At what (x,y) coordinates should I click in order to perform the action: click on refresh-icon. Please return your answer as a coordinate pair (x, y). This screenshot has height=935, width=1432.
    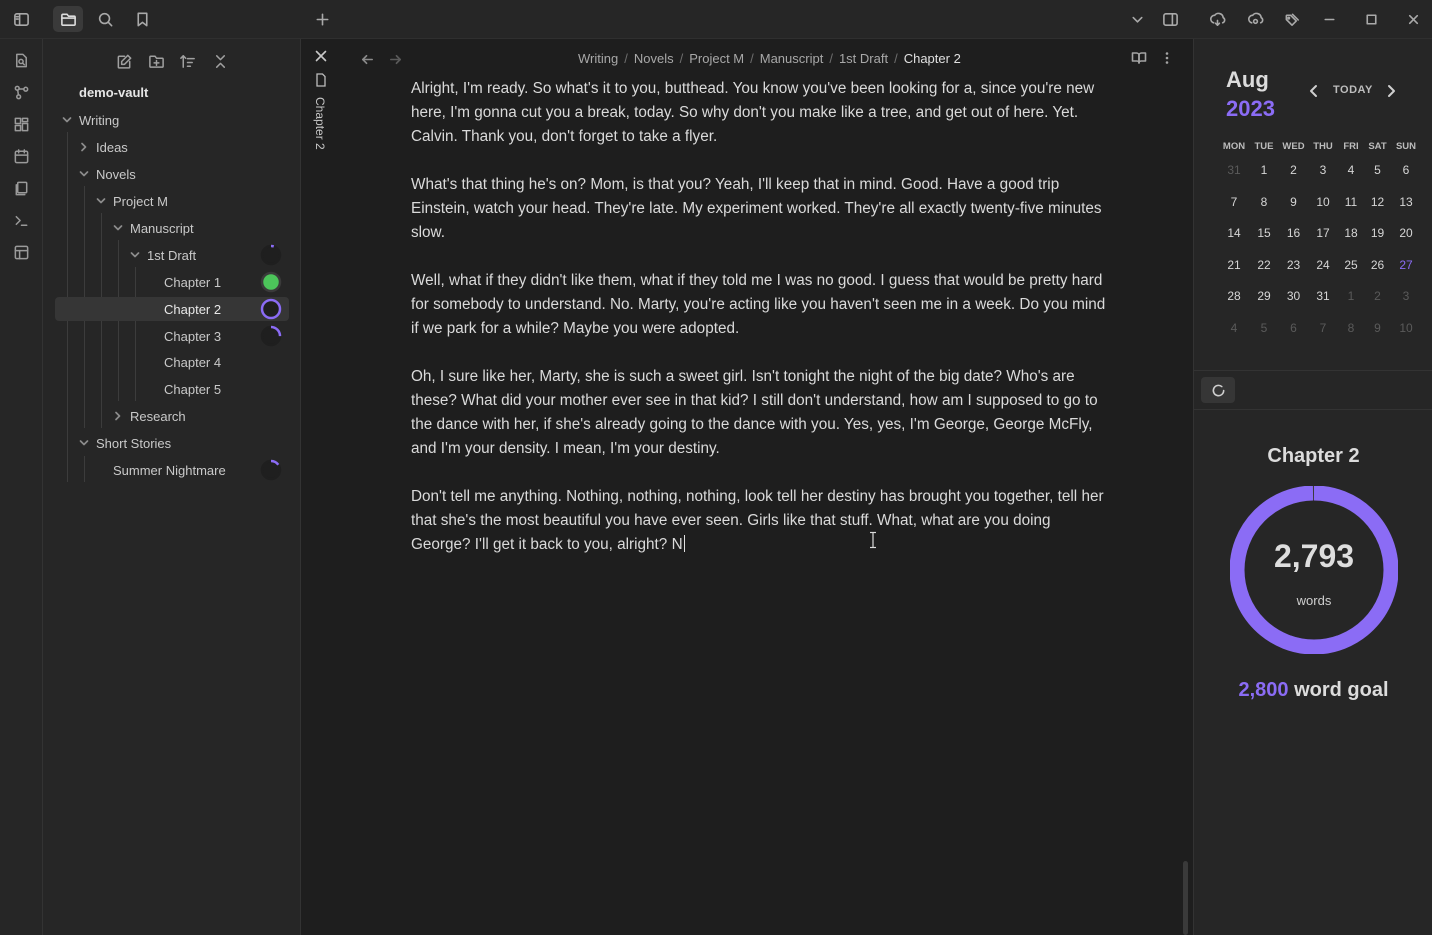
    Looking at the image, I should click on (1218, 390).